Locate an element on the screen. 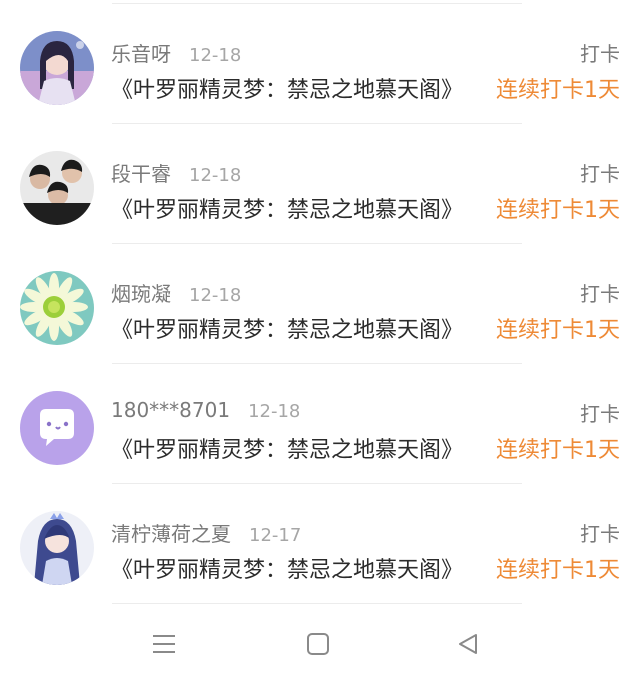 The width and height of the screenshot is (640, 680). user-name: 乐音呀 is located at coordinates (141, 52).